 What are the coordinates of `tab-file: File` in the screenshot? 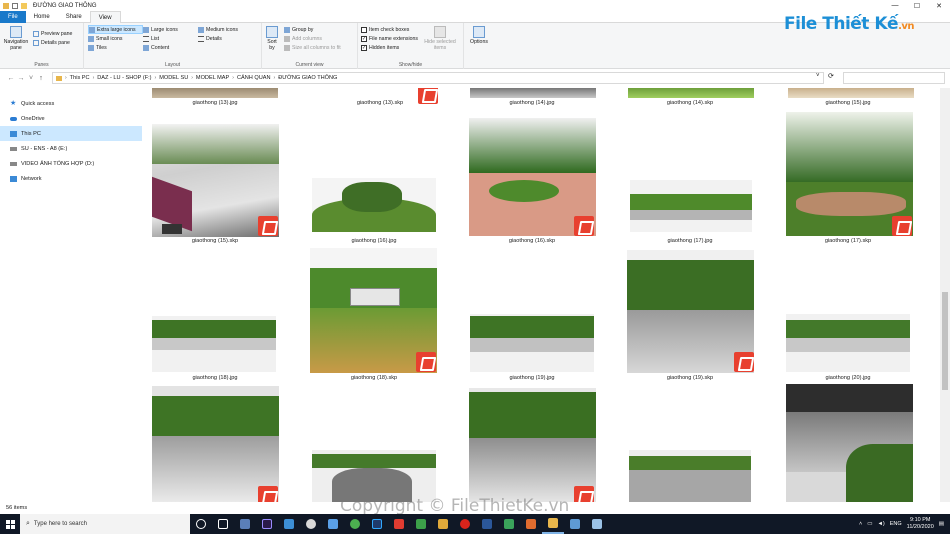 It's located at (13, 16).